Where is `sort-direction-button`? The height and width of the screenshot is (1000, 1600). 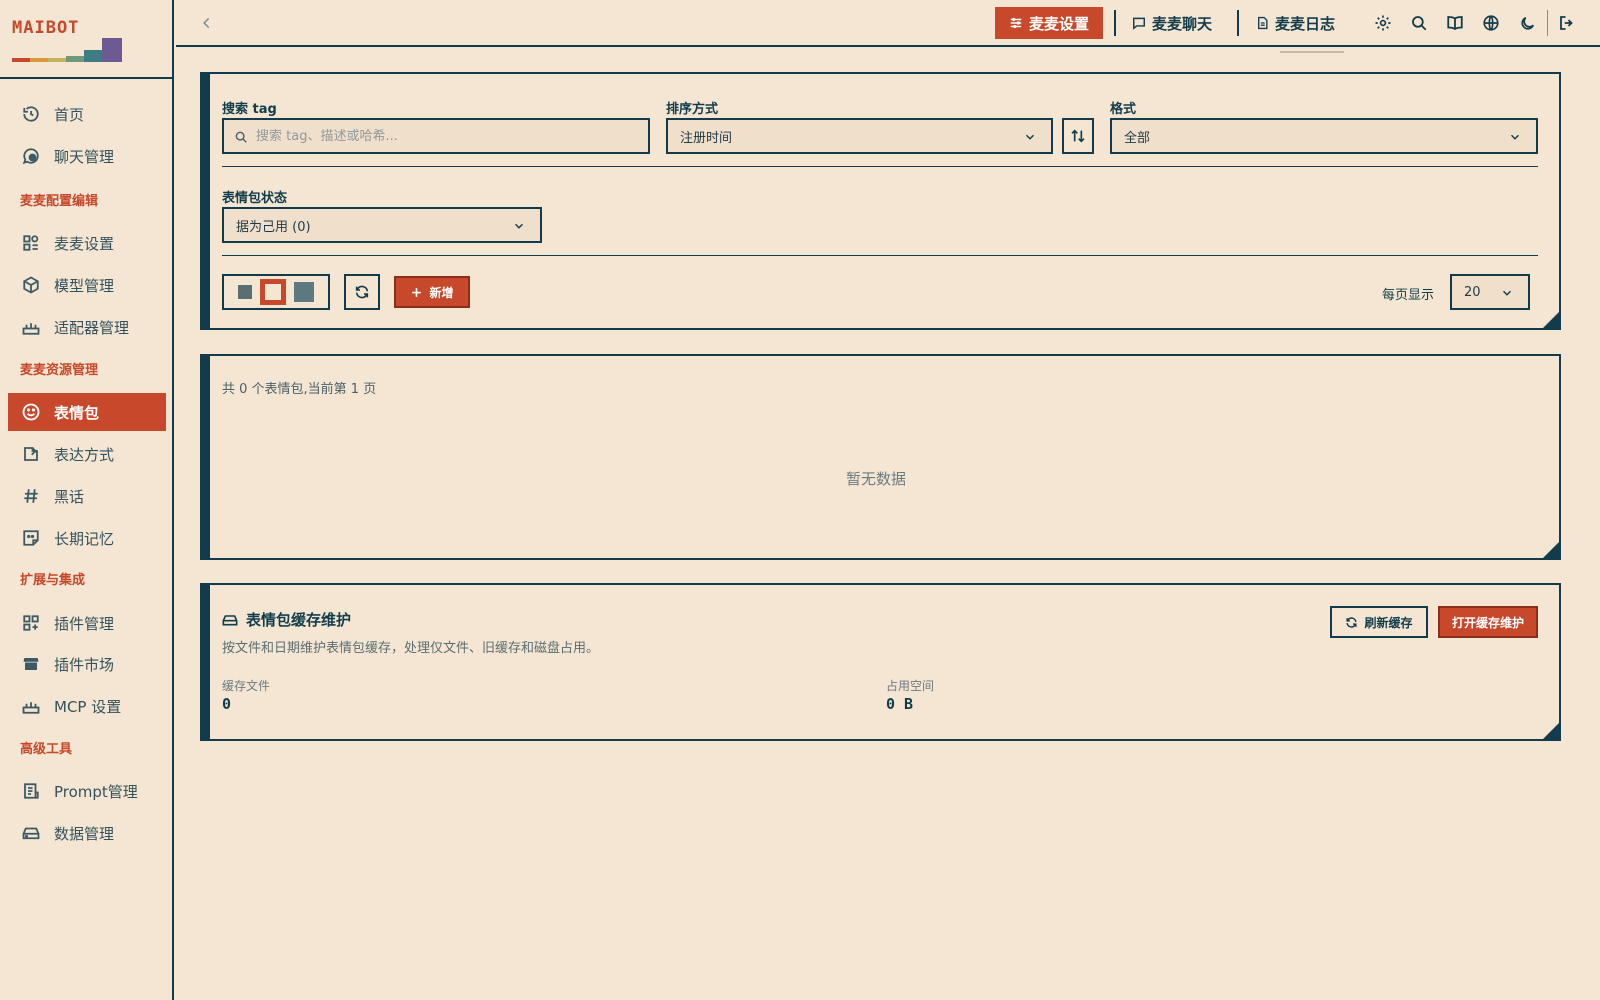
sort-direction-button is located at coordinates (1078, 136).